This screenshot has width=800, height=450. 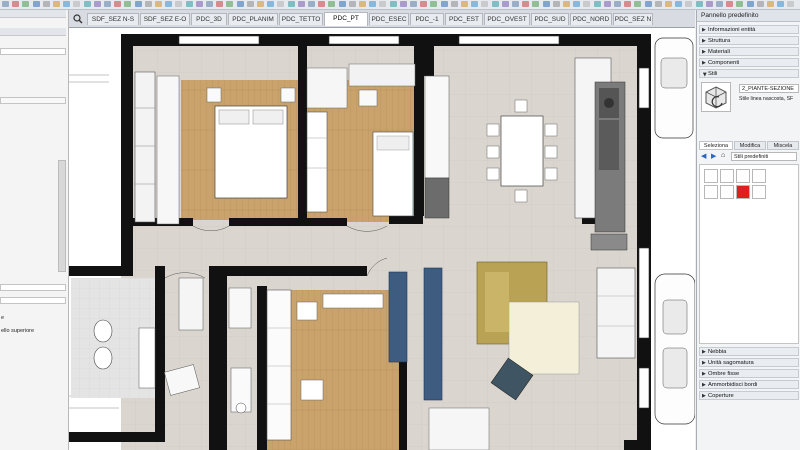 What do you see at coordinates (749, 384) in the screenshot?
I see `tray-section-ammorbidisci-bordi: ▶ Ammorbidisci bordi` at bounding box center [749, 384].